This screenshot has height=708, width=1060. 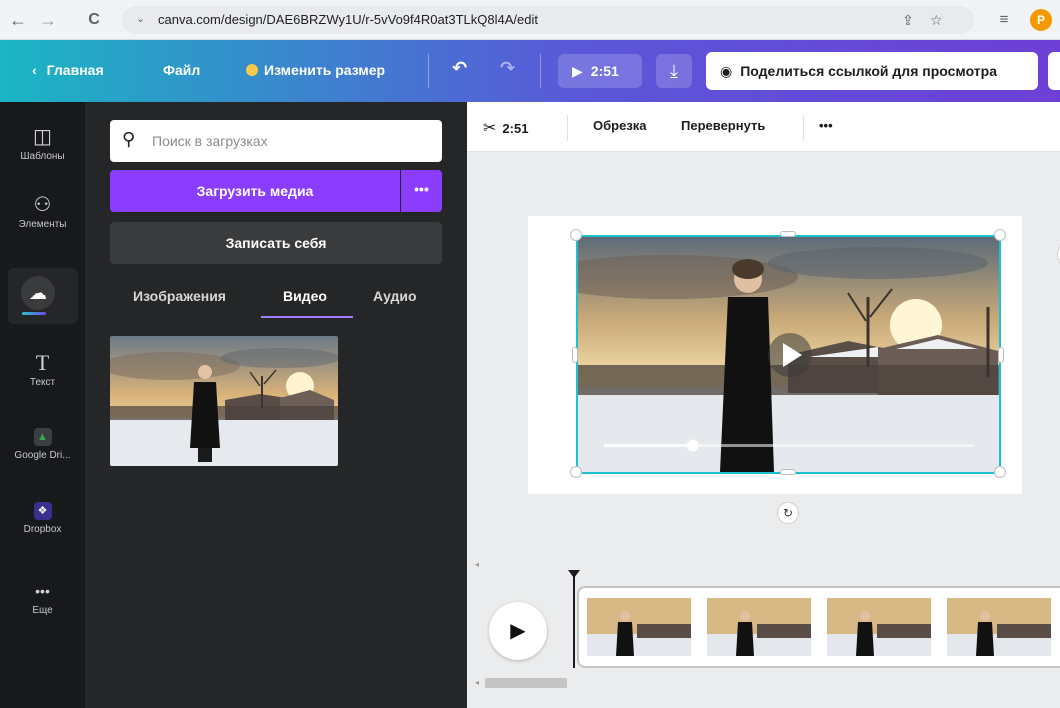 What do you see at coordinates (255, 191) in the screenshot?
I see `upload-media-button: Загрузить медиа` at bounding box center [255, 191].